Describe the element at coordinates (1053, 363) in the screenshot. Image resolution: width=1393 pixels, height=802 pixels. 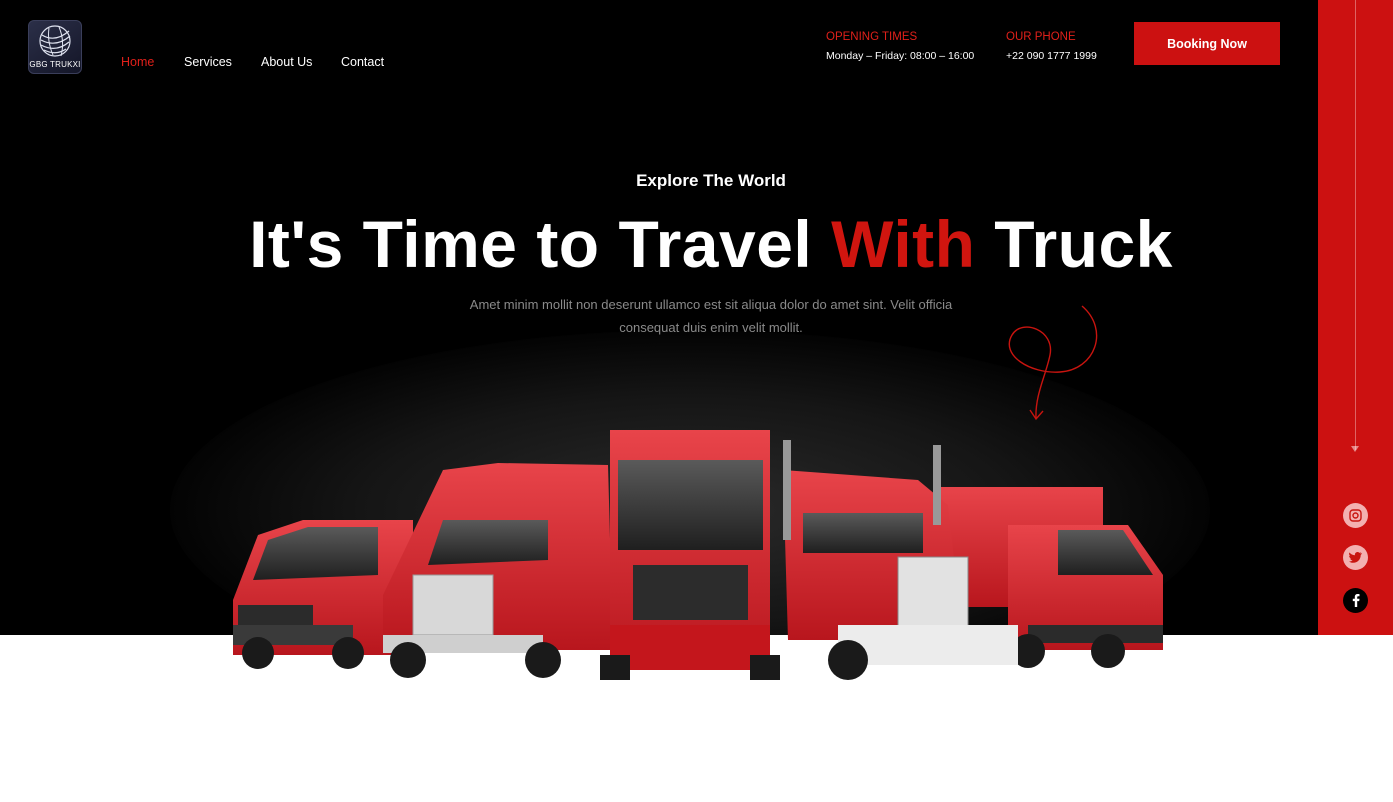
I see `squiggle-arrow-icon` at that location.